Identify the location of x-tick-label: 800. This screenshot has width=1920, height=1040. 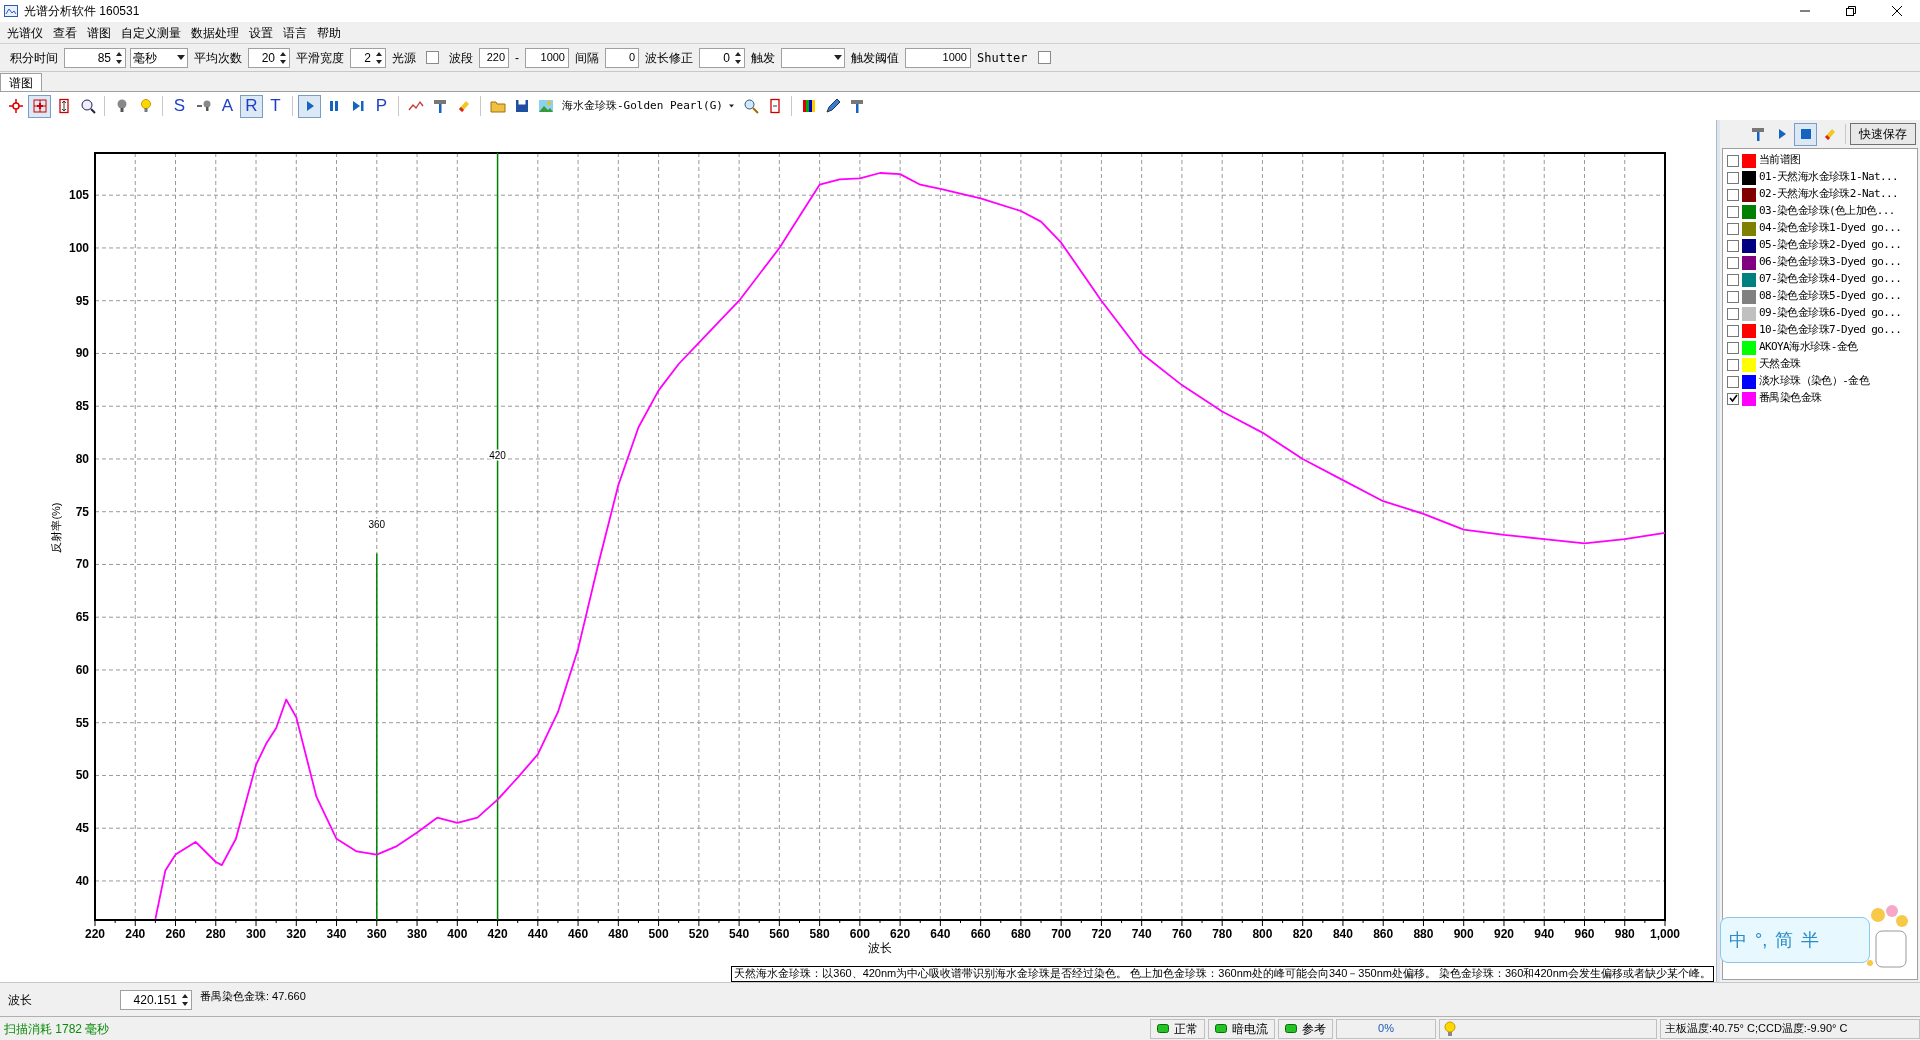
(1262, 934).